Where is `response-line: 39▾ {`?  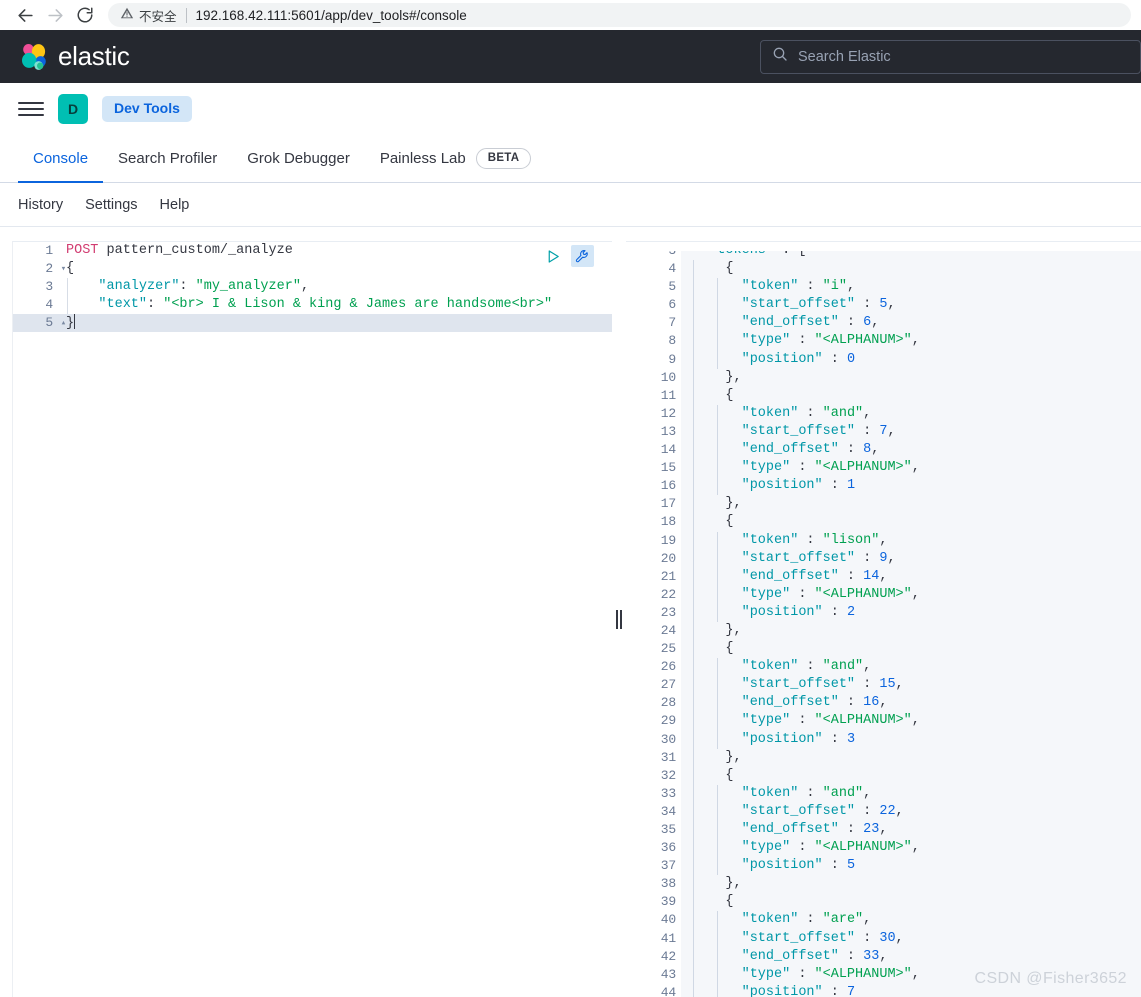 response-line: 39▾ { is located at coordinates (883, 902).